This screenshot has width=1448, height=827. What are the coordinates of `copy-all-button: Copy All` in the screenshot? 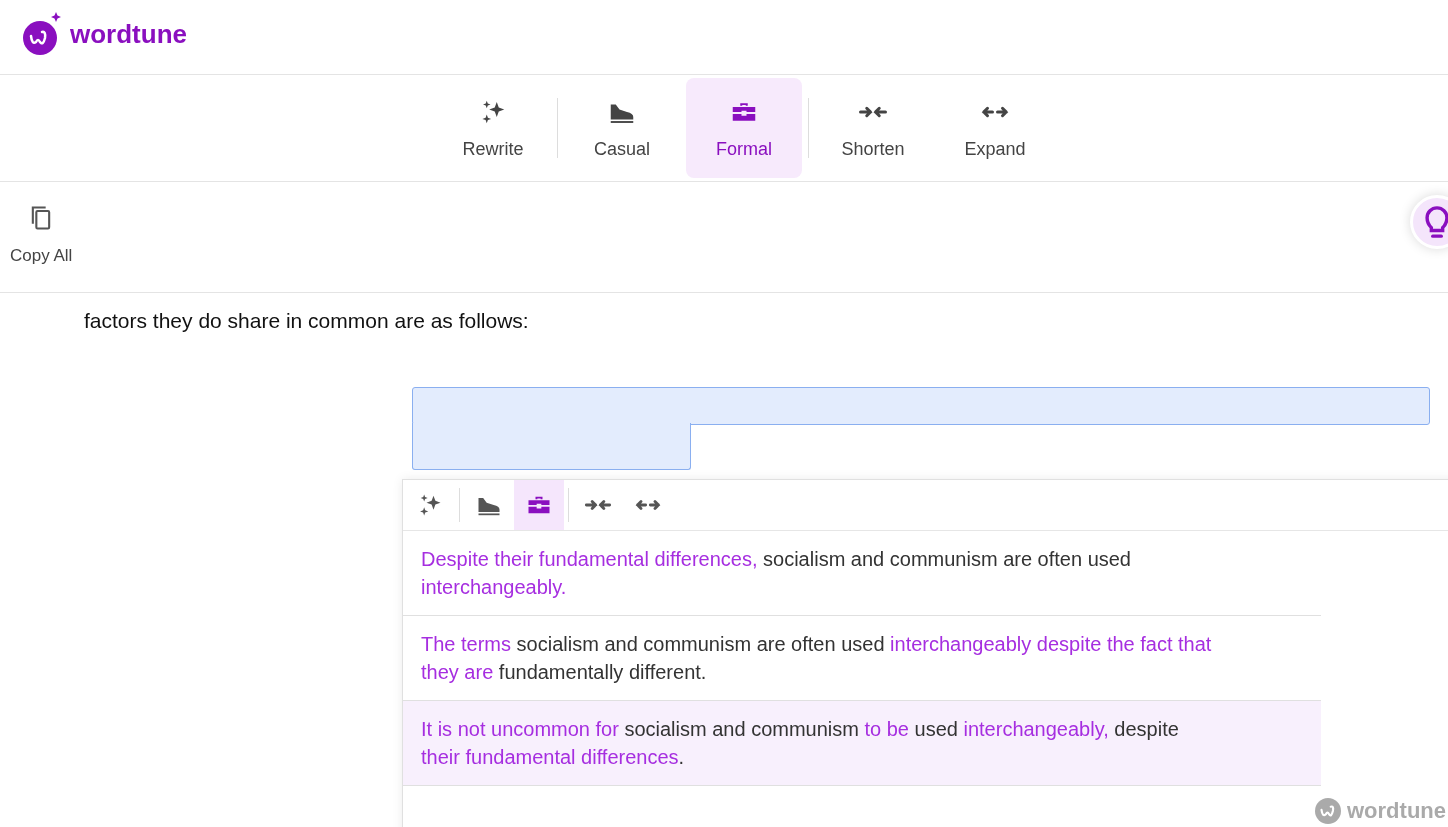 It's located at (41, 235).